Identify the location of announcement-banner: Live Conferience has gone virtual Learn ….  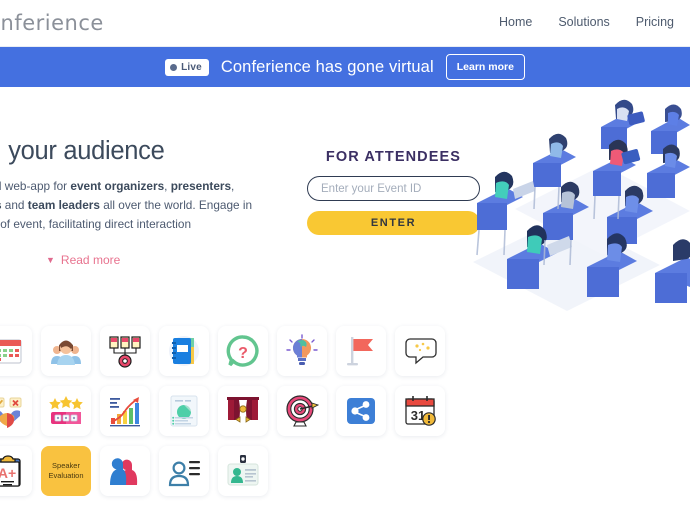
(345, 67).